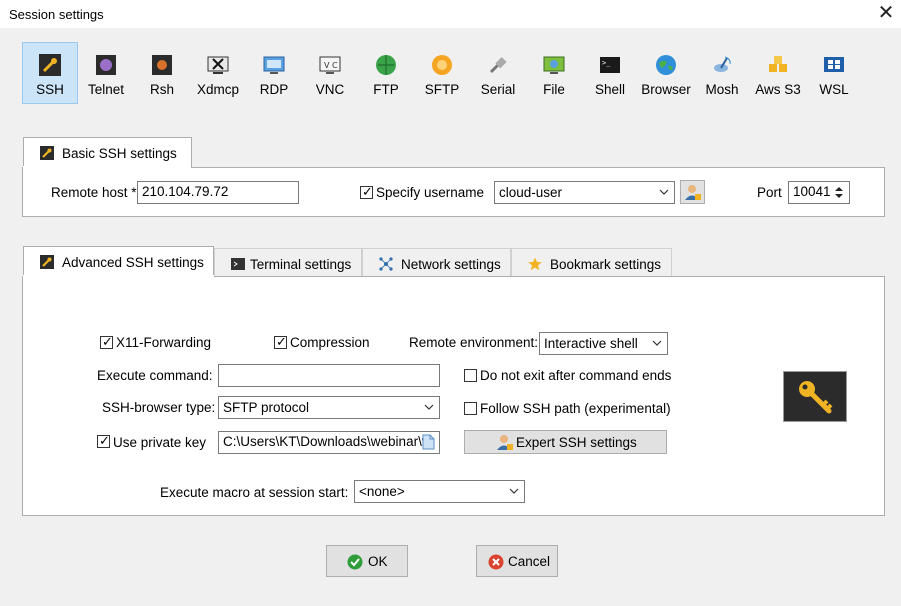  What do you see at coordinates (430, 192) in the screenshot?
I see `specify-username-label: Specify username` at bounding box center [430, 192].